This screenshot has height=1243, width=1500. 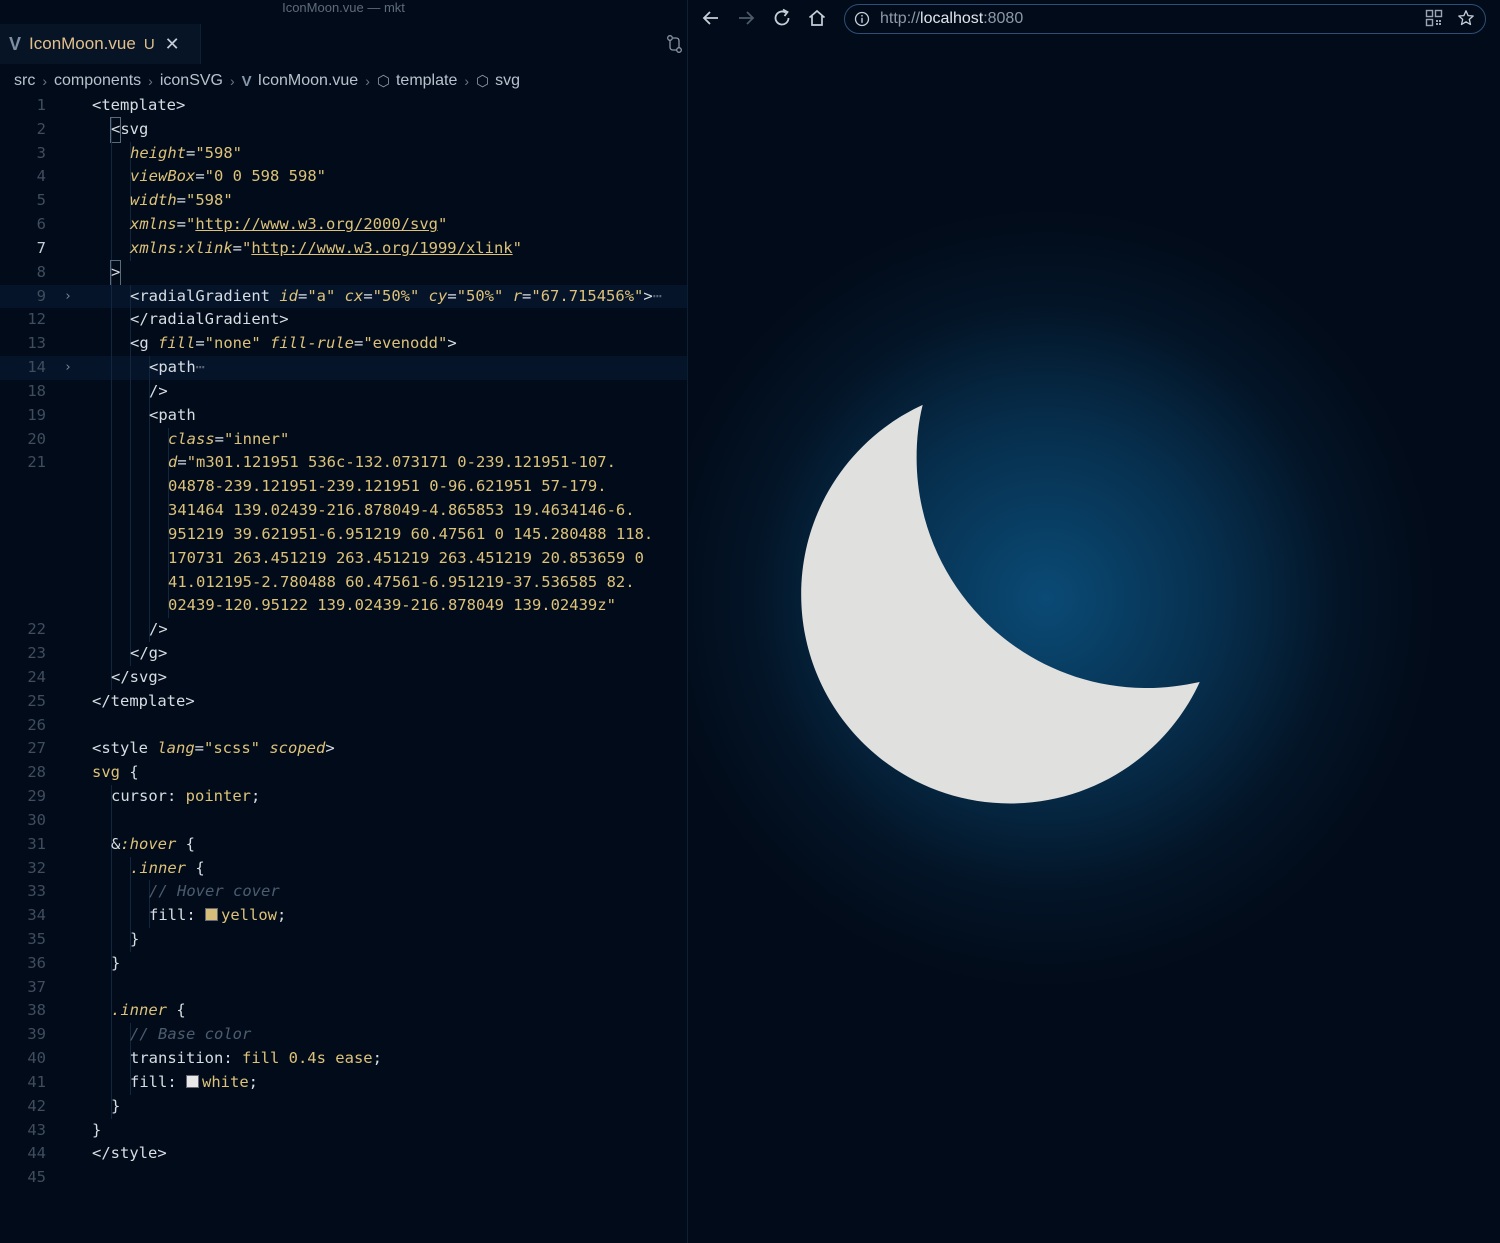 What do you see at coordinates (343, 702) in the screenshot?
I see `code-line: 25 </template>` at bounding box center [343, 702].